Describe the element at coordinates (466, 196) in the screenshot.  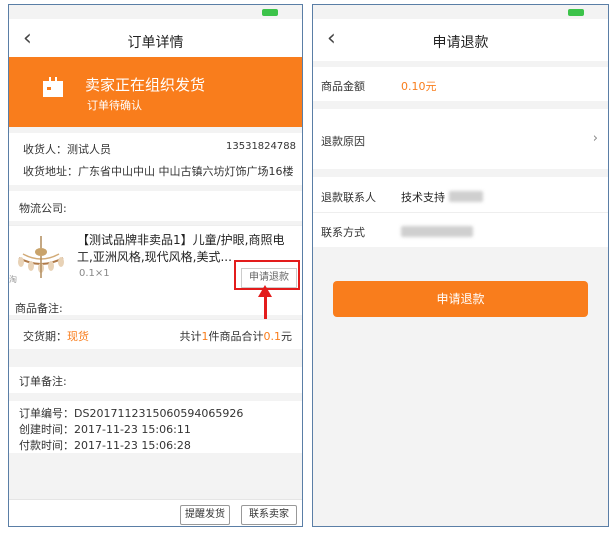
I see `redacted-name` at that location.